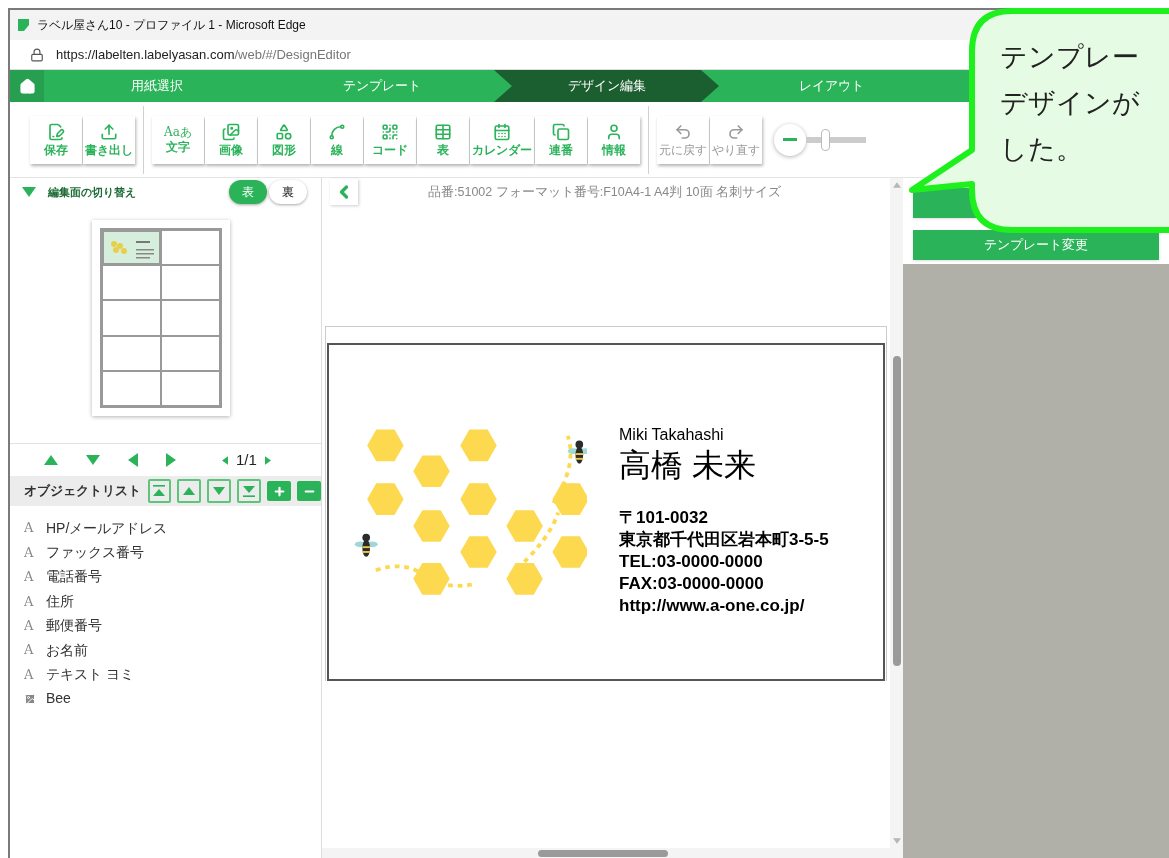 Image resolution: width=1169 pixels, height=858 pixels. I want to click on callout-text: テンプレー, so click(1070, 57).